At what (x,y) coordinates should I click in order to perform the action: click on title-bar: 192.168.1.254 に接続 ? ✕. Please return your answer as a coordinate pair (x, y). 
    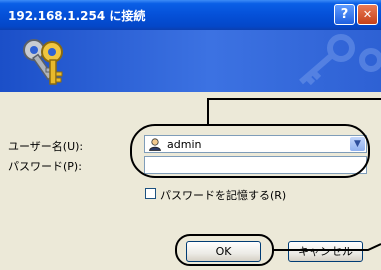
    Looking at the image, I should click on (190, 15).